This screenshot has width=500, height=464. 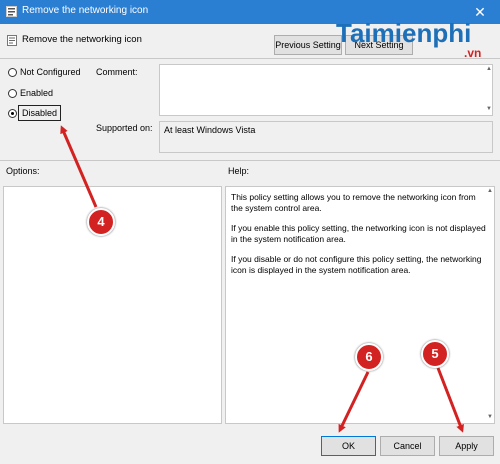 What do you see at coordinates (369, 357) in the screenshot?
I see `step-badge-6: 6` at bounding box center [369, 357].